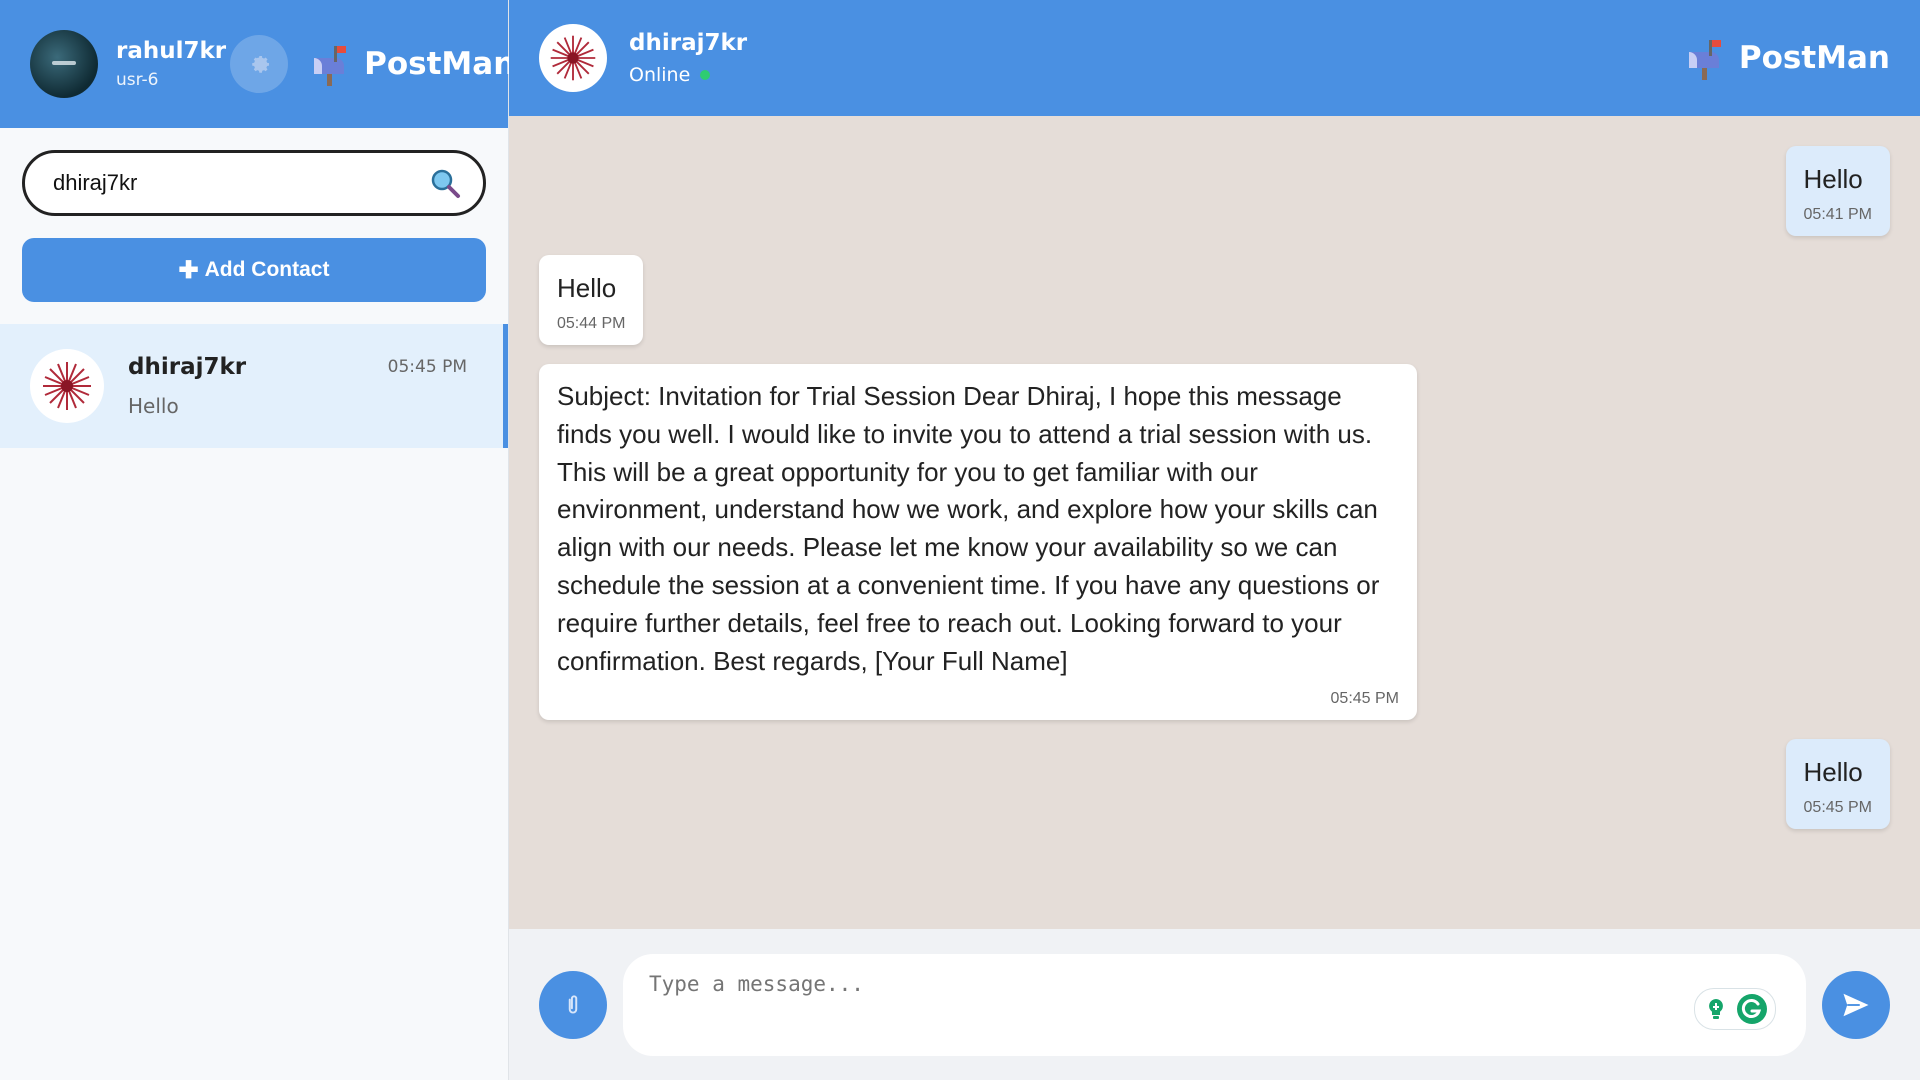 The image size is (1920, 1080). Describe the element at coordinates (297, 386) in the screenshot. I see `contact-body: dhiraj7kr 05:45 PM Hello` at that location.